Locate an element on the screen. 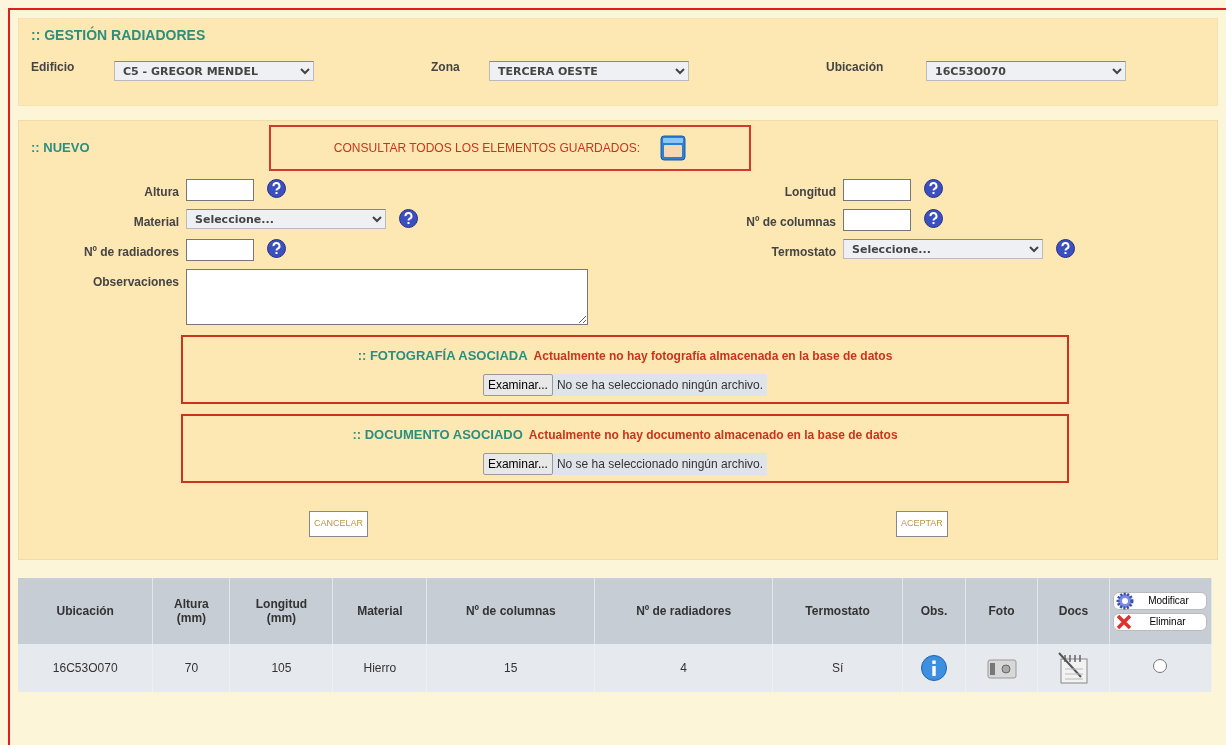 This screenshot has height=745, width=1226. edit-button: Modificar is located at coordinates (1160, 600).